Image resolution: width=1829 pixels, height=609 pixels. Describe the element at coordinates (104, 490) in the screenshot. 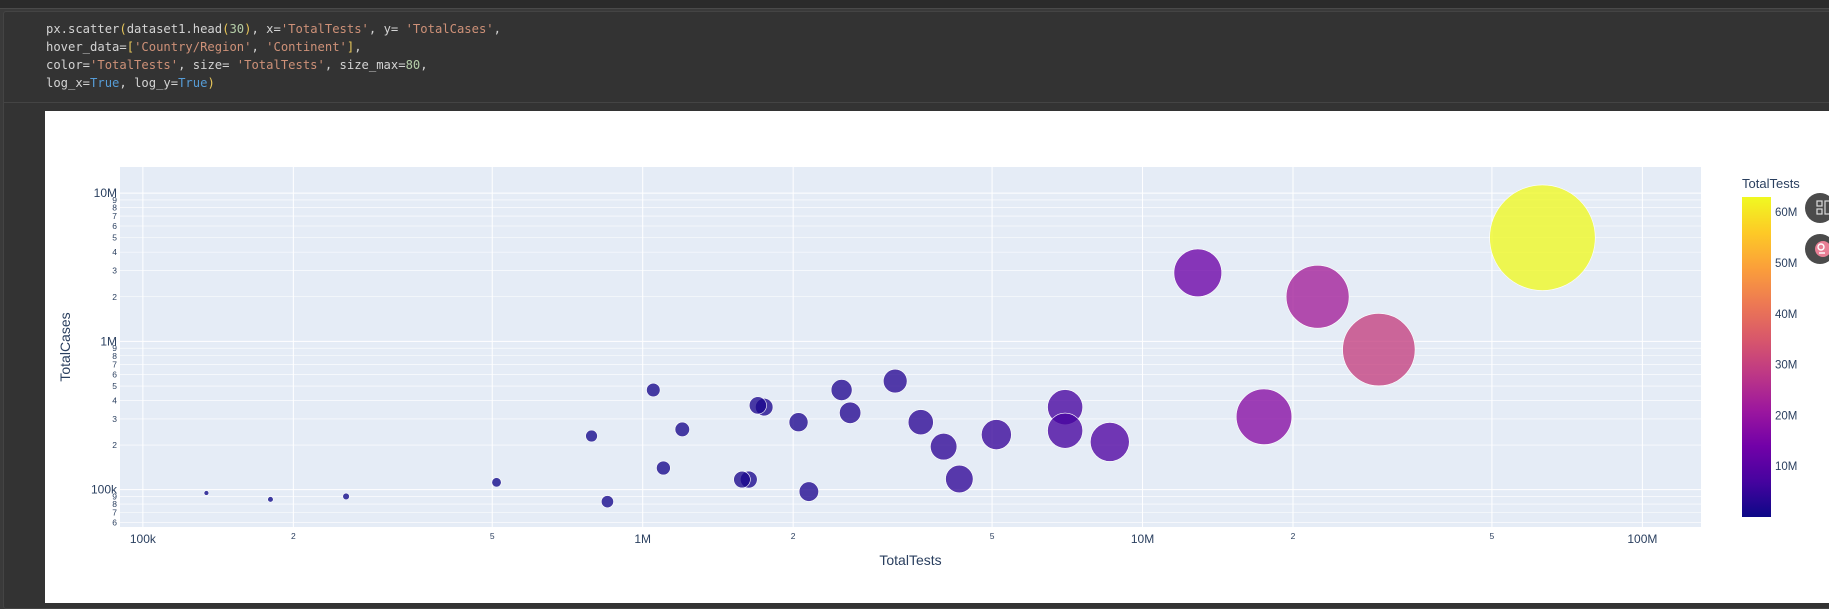

I see `y-tick-label: 100k` at that location.